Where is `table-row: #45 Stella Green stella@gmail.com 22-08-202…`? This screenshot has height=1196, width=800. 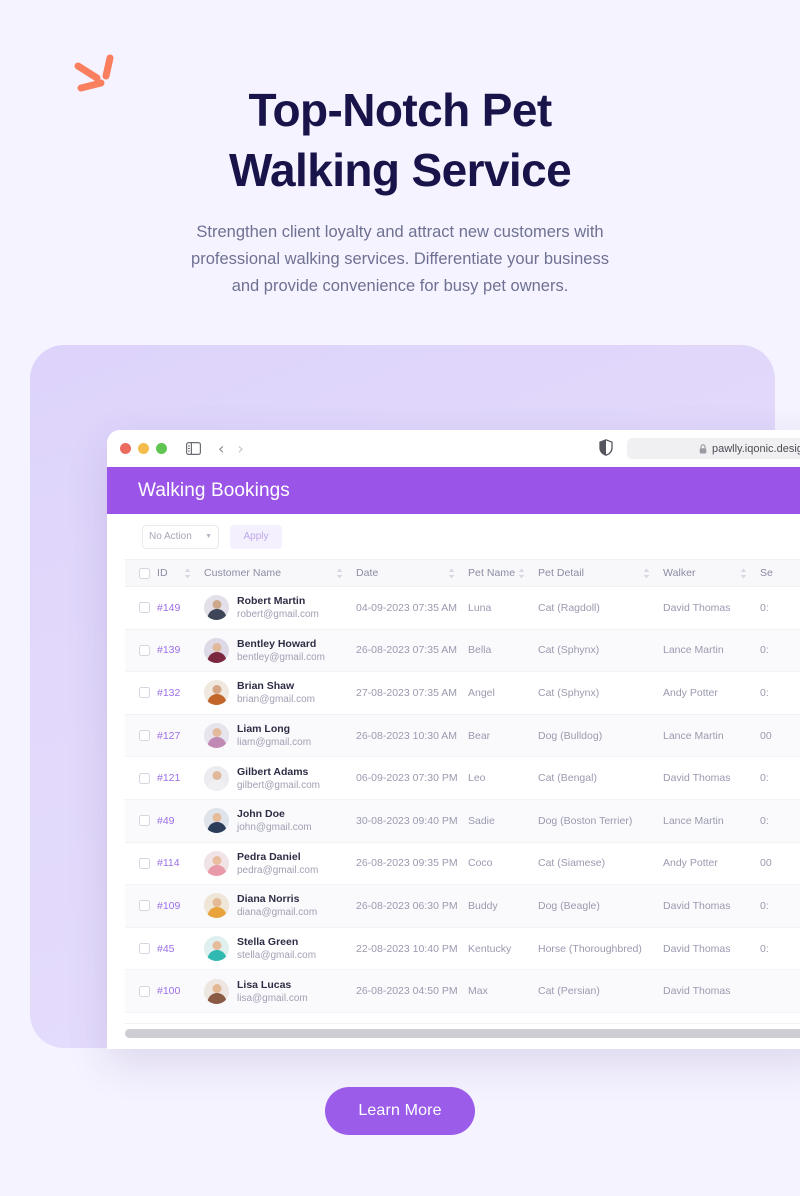
table-row: #45 Stella Green stella@gmail.com 22-08-202… is located at coordinates (462, 949).